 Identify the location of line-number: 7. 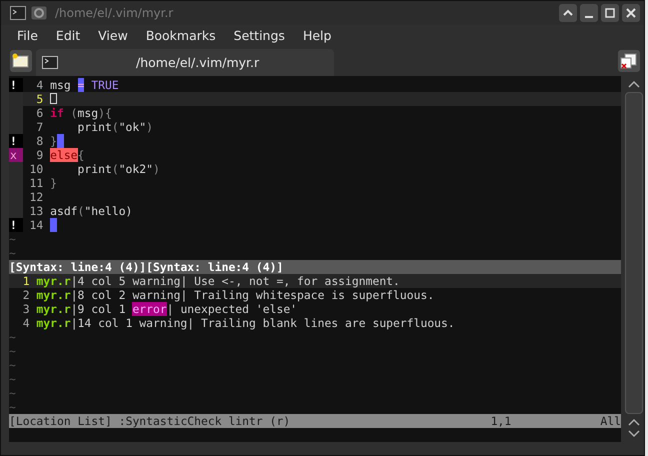
(39, 127).